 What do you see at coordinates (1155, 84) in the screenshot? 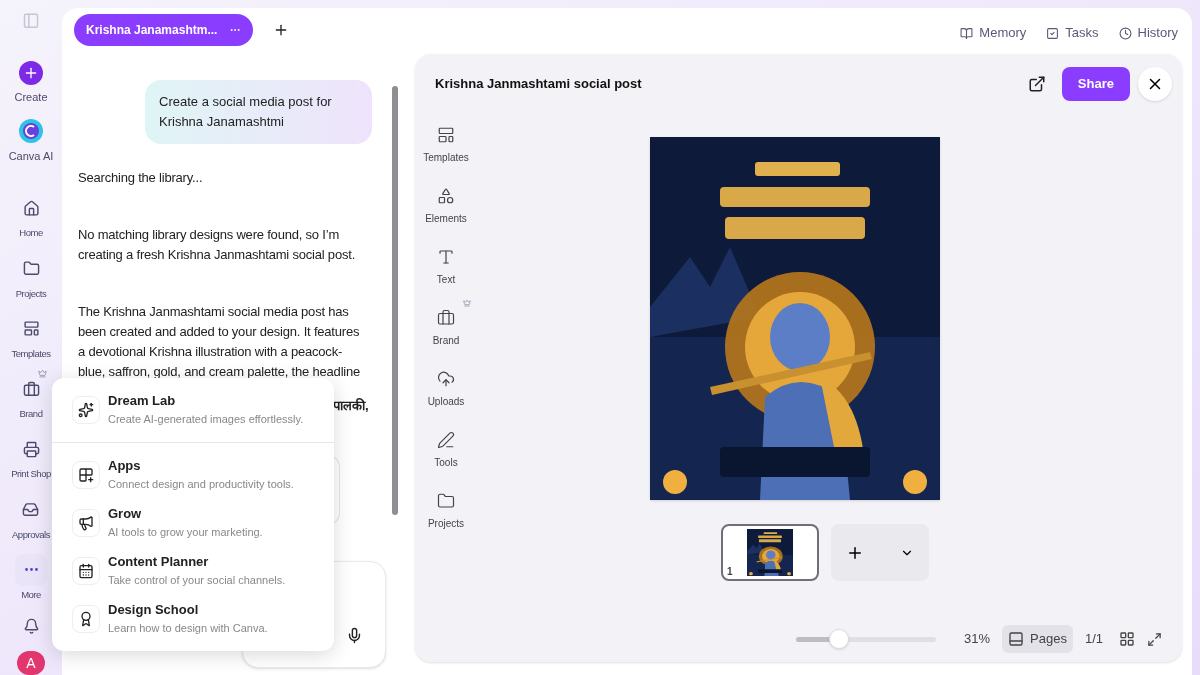
I see `close-button` at bounding box center [1155, 84].